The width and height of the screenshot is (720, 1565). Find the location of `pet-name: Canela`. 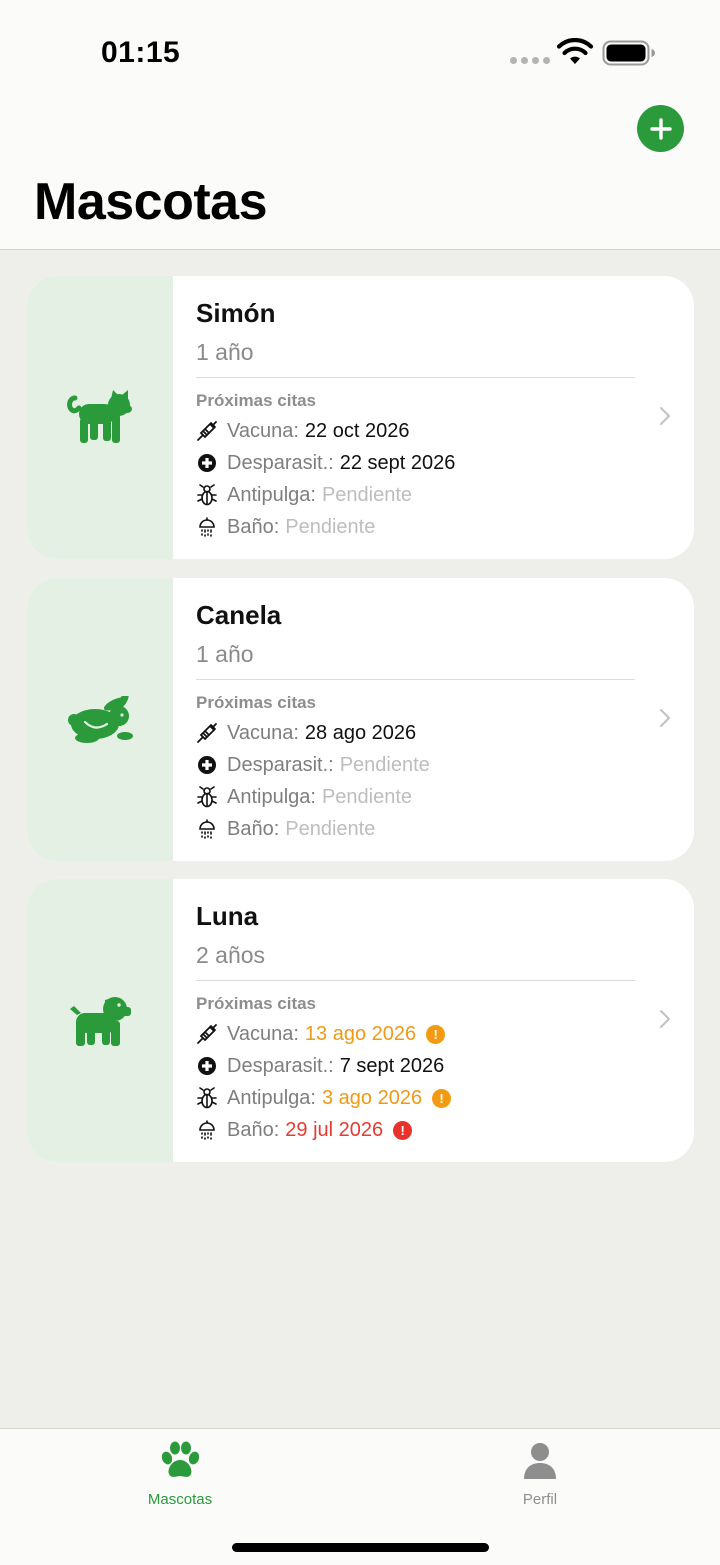

pet-name: Canela is located at coordinates (239, 615).